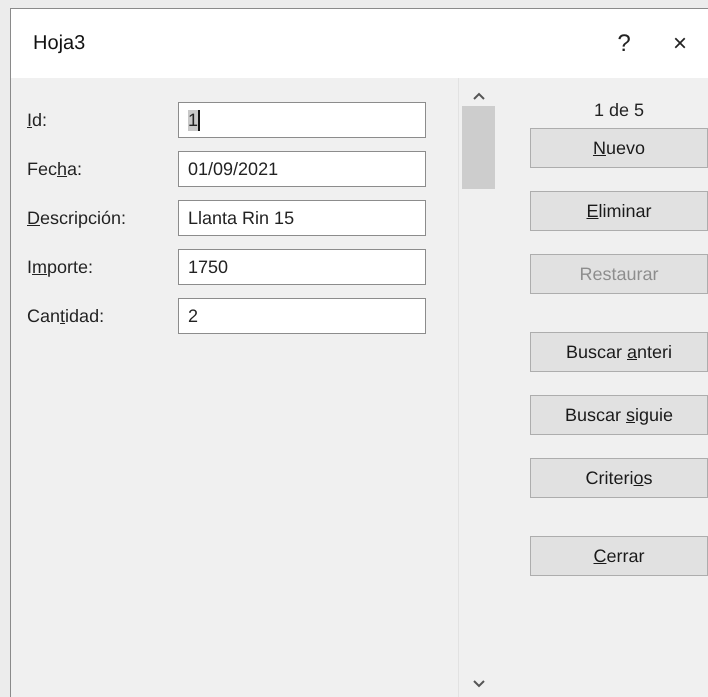  I want to click on scroll-down-icon, so click(478, 684).